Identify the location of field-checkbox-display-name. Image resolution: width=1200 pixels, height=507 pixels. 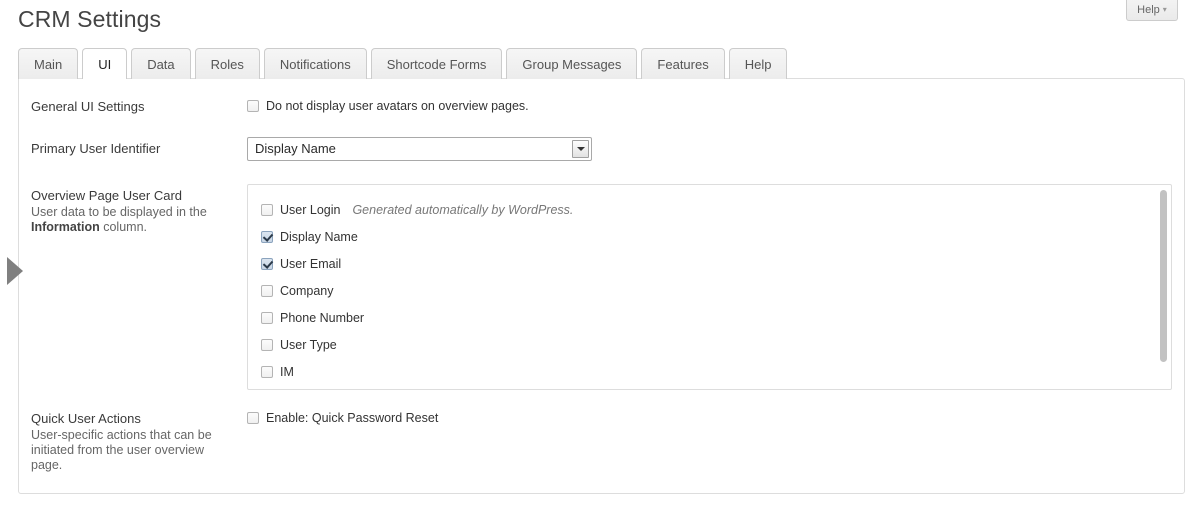
(267, 236).